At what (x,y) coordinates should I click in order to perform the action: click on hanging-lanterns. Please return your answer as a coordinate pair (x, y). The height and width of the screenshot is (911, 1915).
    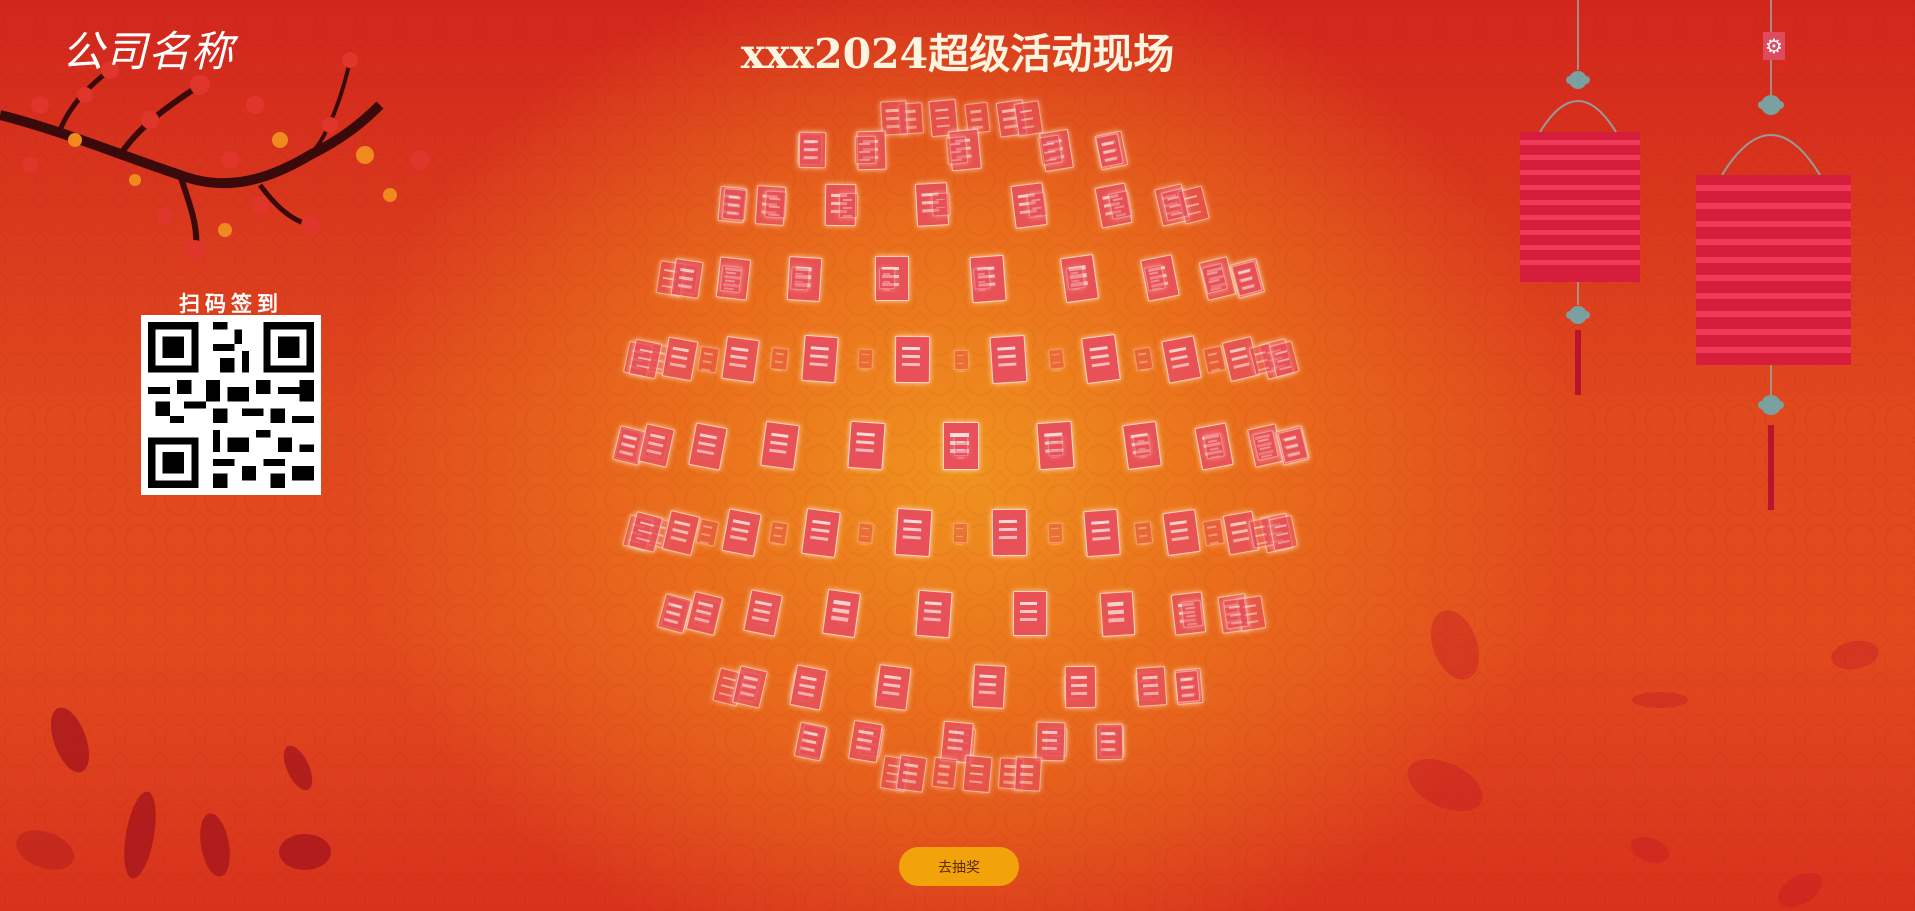
    Looking at the image, I should click on (1685, 255).